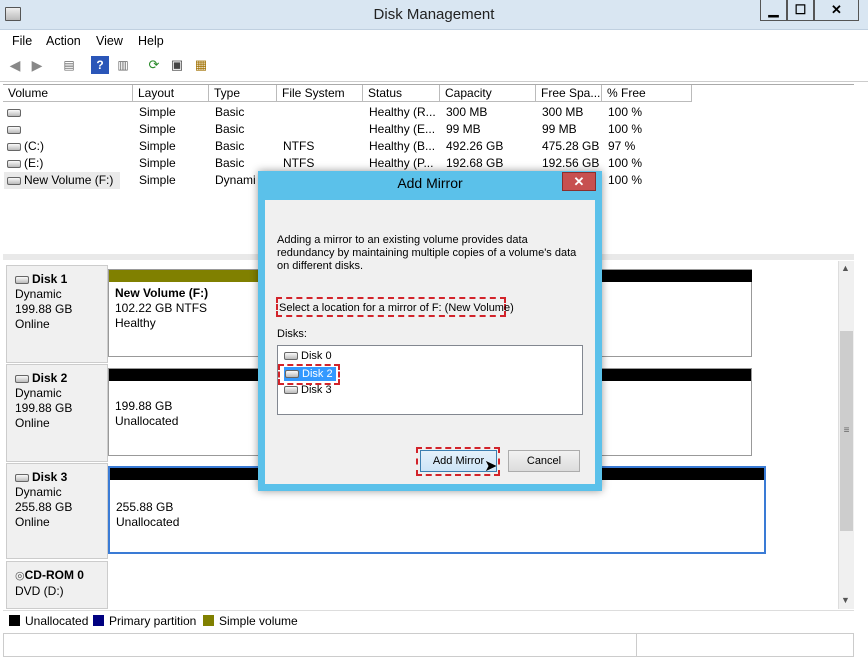 The width and height of the screenshot is (868, 663). Describe the element at coordinates (123, 65) in the screenshot. I see `show-pane-icon: ▥` at that location.